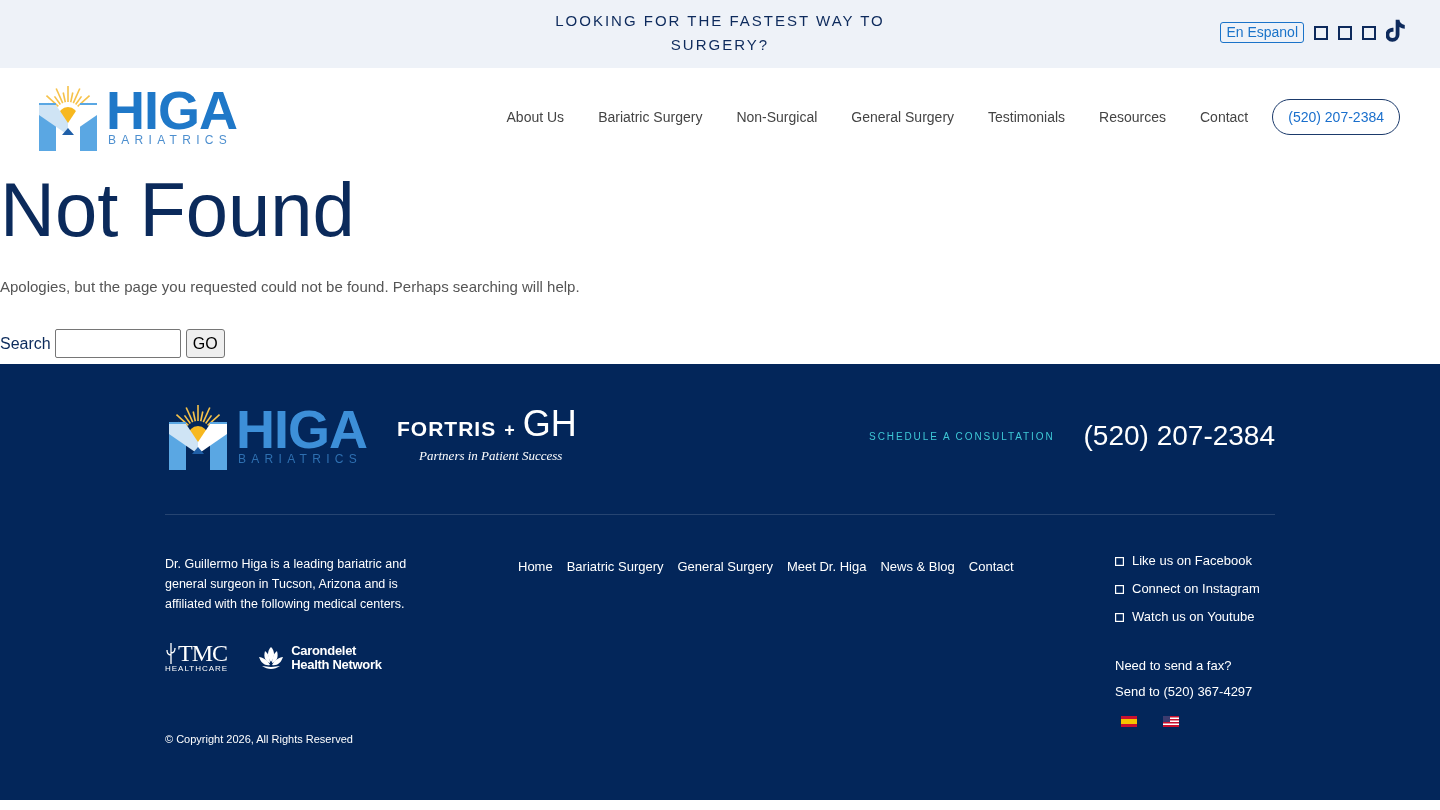 This screenshot has width=1440, height=810. What do you see at coordinates (205, 343) in the screenshot?
I see `go-button: GO` at bounding box center [205, 343].